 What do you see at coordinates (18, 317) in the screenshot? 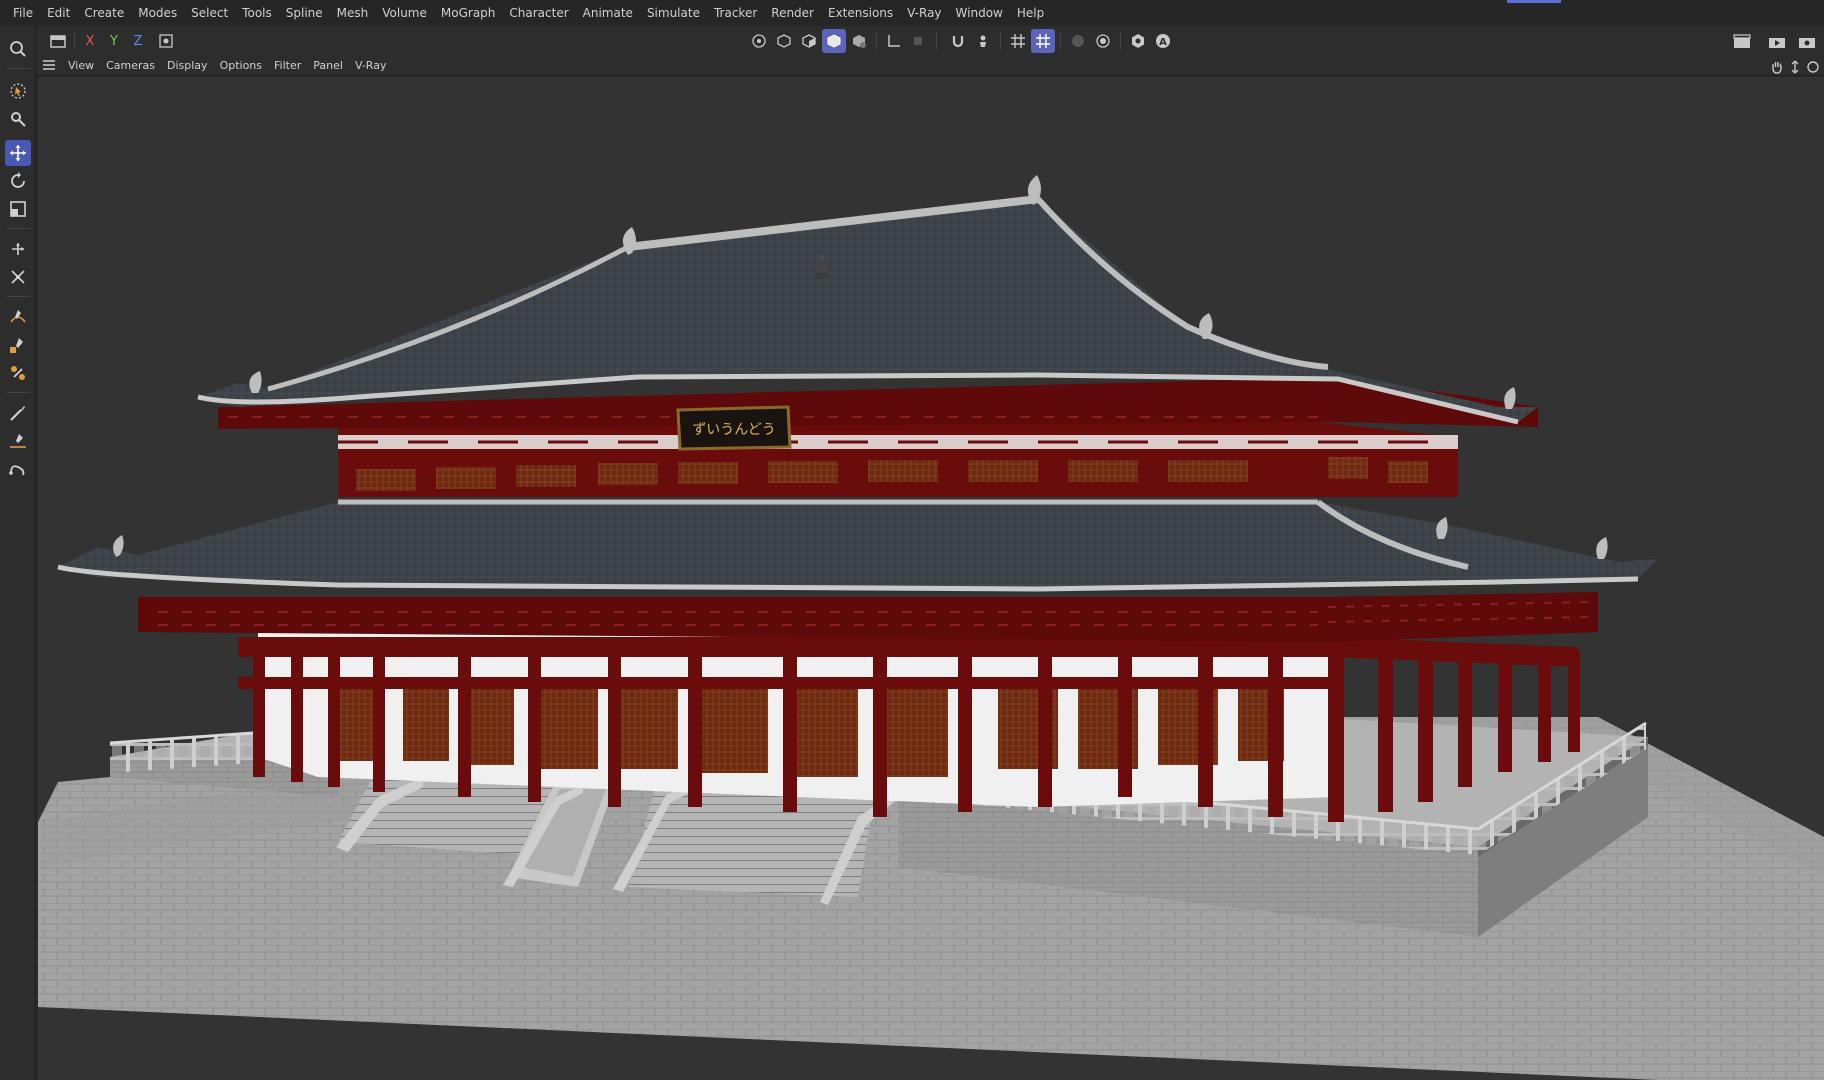
I see `spline-pen-icon` at bounding box center [18, 317].